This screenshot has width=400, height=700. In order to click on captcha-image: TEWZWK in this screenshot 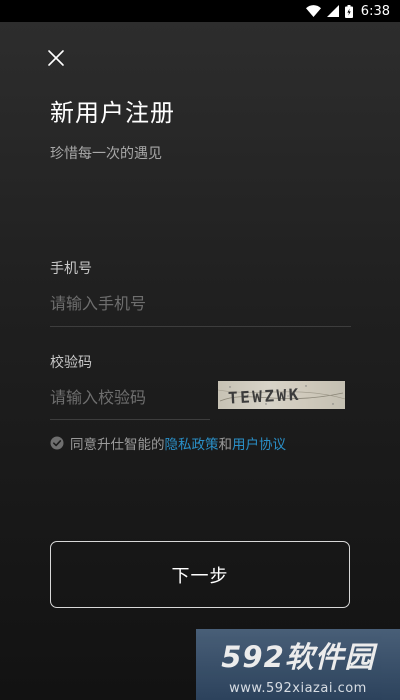, I will do `click(281, 395)`.